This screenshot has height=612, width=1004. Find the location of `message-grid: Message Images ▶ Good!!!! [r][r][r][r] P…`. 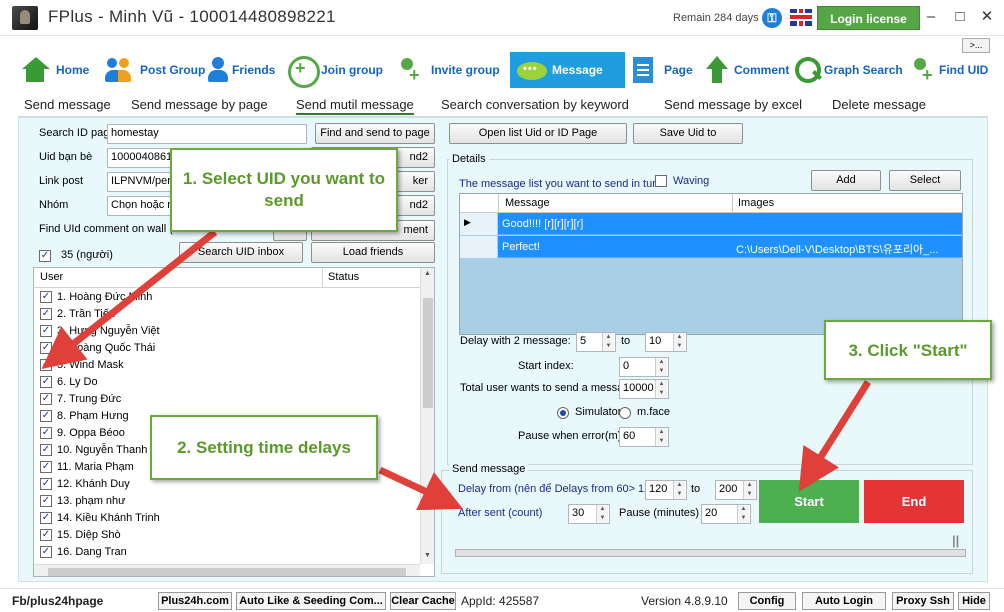

message-grid: Message Images ▶ Good!!!! [r][r][r][r] P… is located at coordinates (711, 264).